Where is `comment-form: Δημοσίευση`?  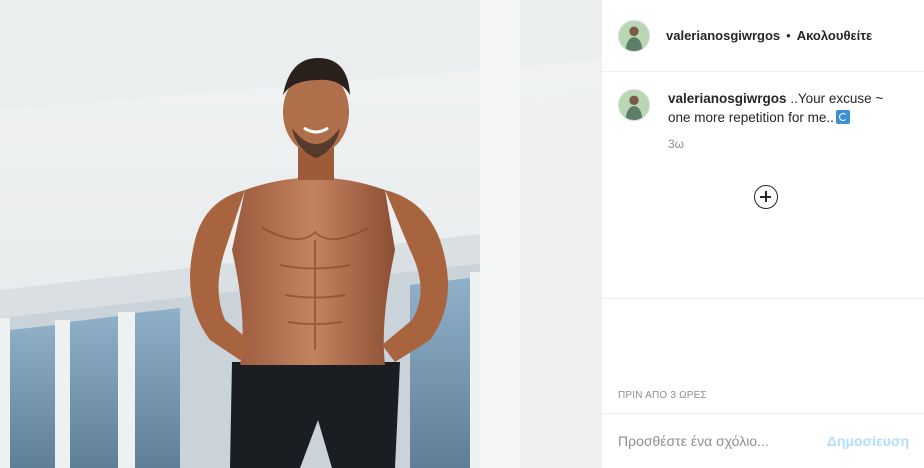 comment-form: Δημοσίευση is located at coordinates (763, 440).